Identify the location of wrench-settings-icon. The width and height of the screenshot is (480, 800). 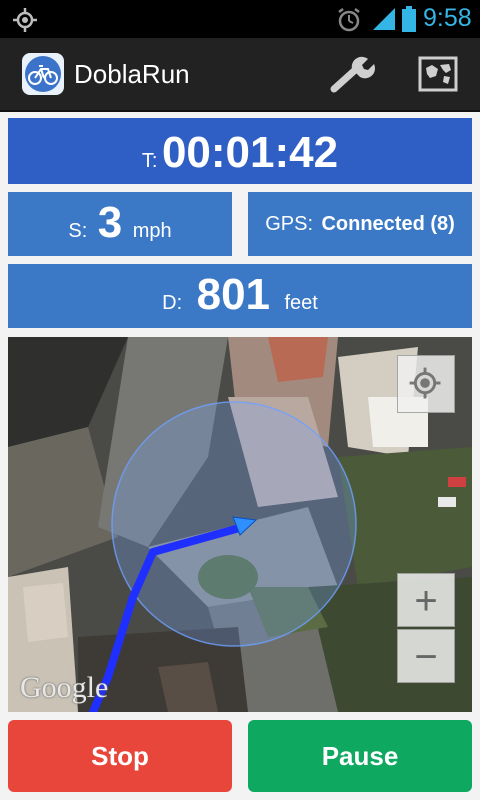
(353, 74).